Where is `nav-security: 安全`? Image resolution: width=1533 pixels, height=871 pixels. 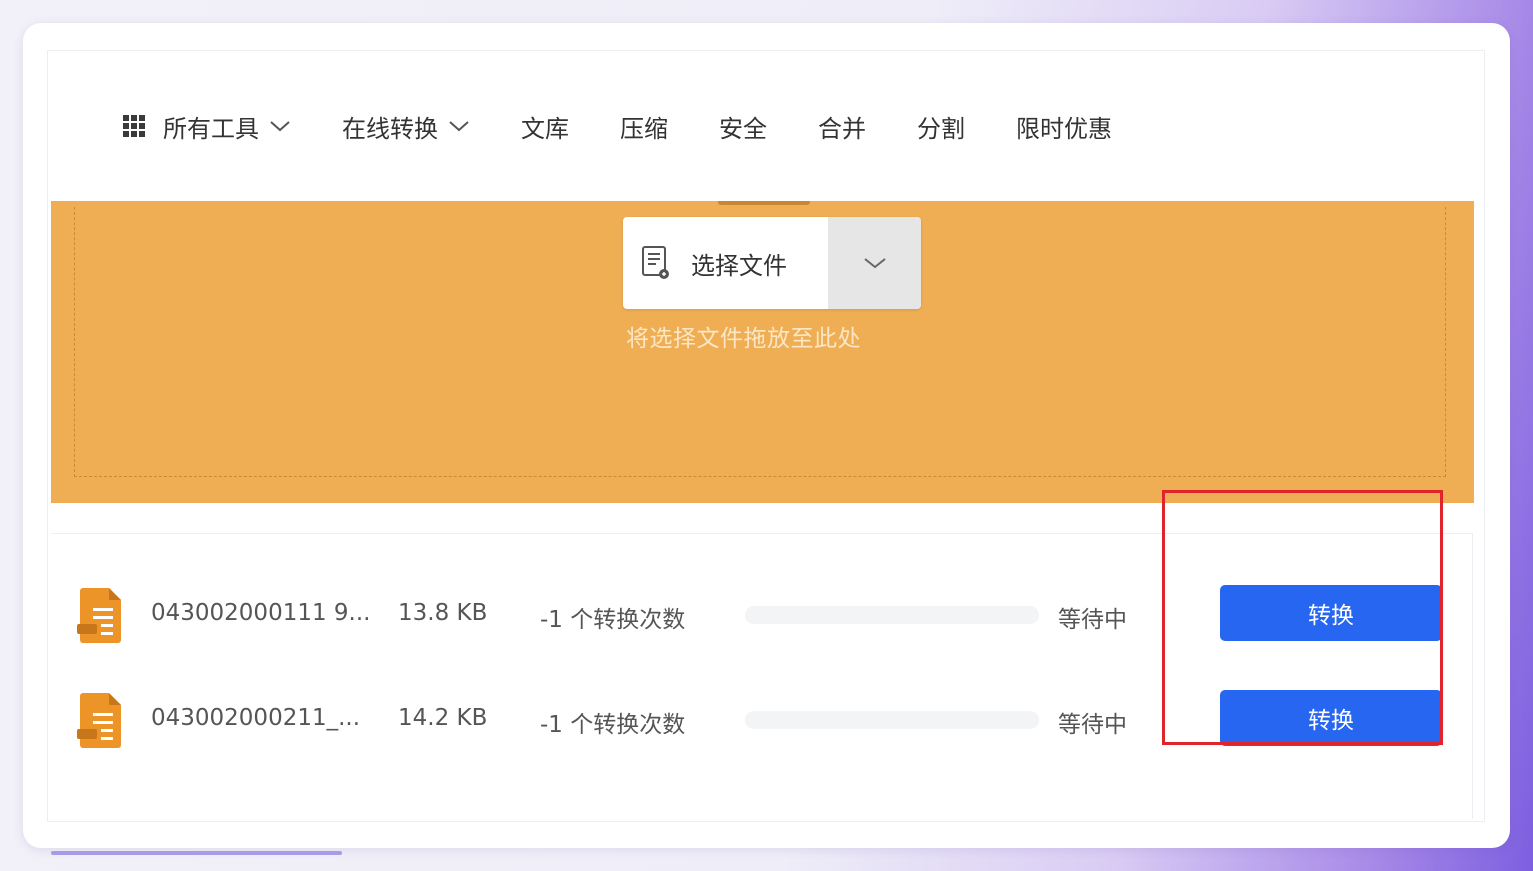
nav-security: 安全 is located at coordinates (743, 126).